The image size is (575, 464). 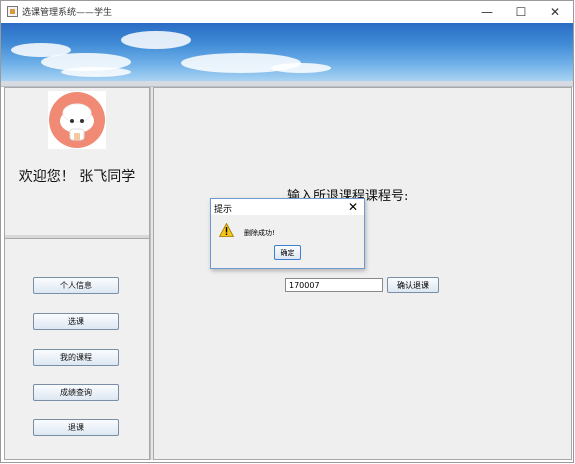 I want to click on warning-icon, so click(x=226, y=230).